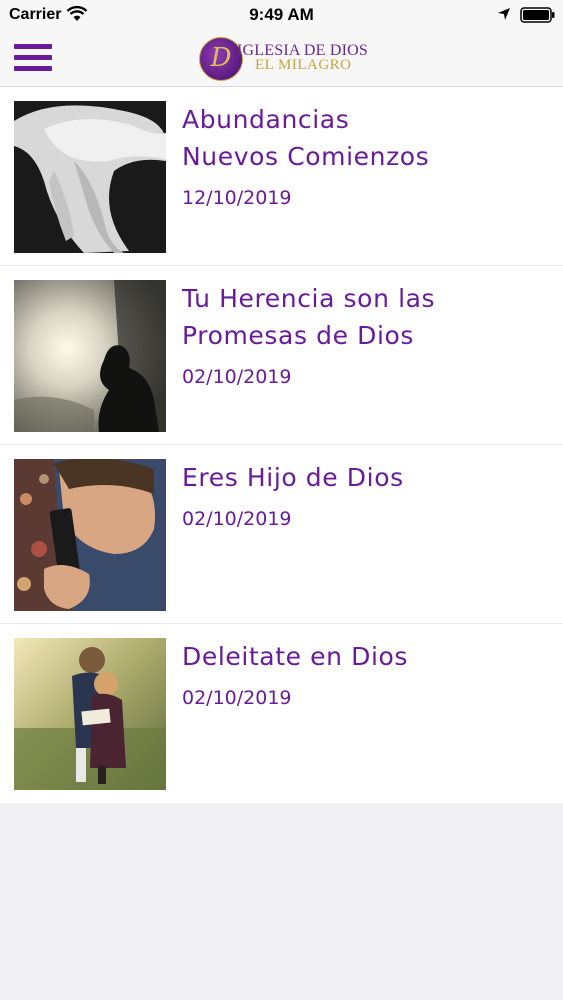  I want to click on nav-bar: D IGLESIA DE DIOS EL MILAGRO, so click(281, 58).